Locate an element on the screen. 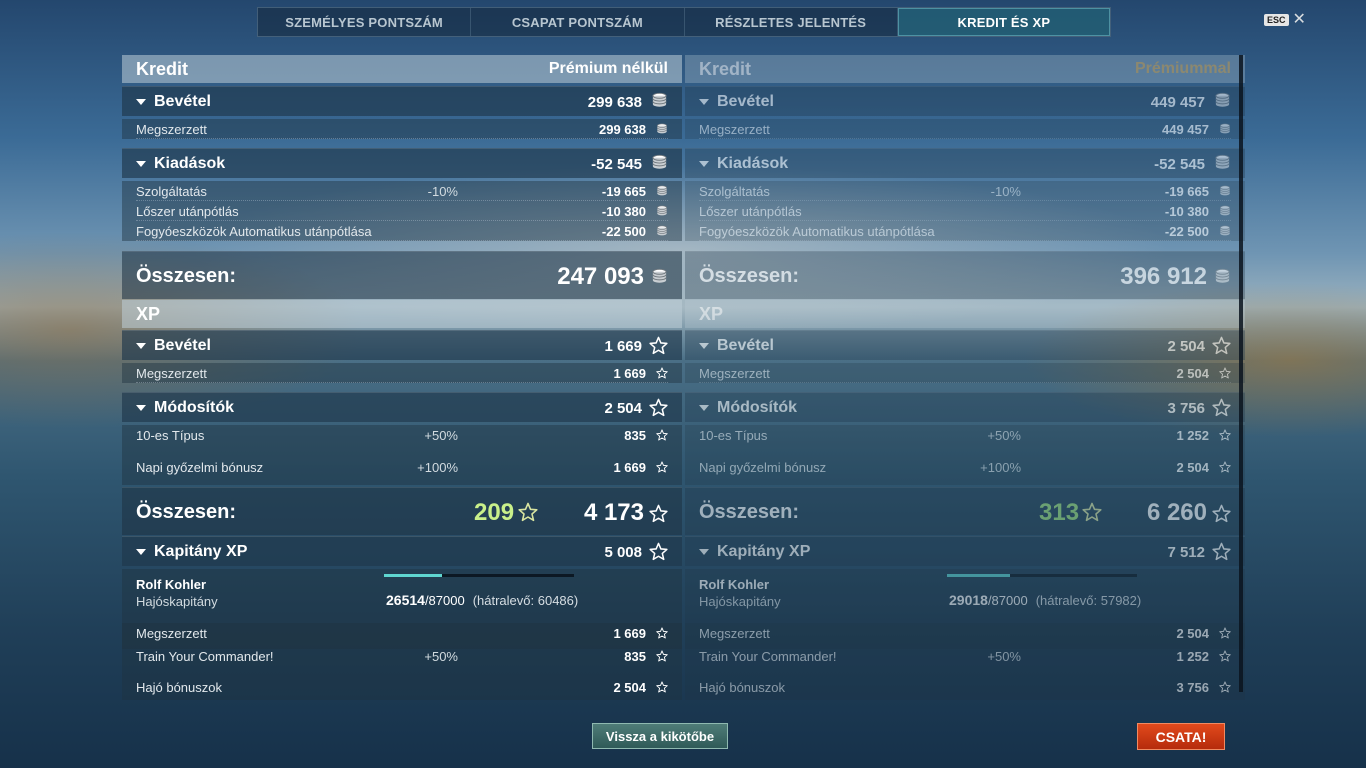 The width and height of the screenshot is (1366, 768). list-item: Szolgáltatás -10% -19 665 is located at coordinates (965, 191).